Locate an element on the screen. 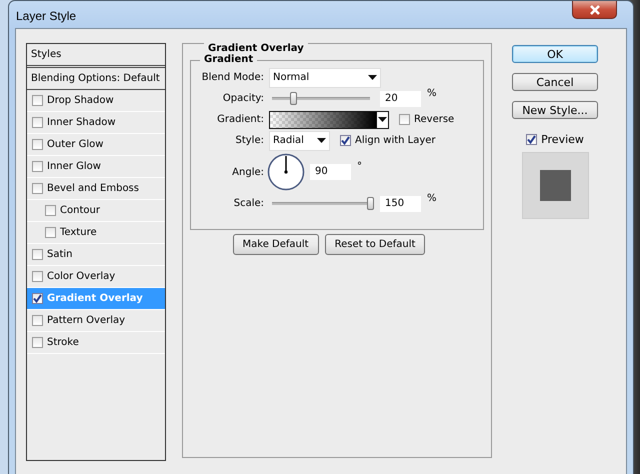  list-item: Blending Options: Default is located at coordinates (96, 79).